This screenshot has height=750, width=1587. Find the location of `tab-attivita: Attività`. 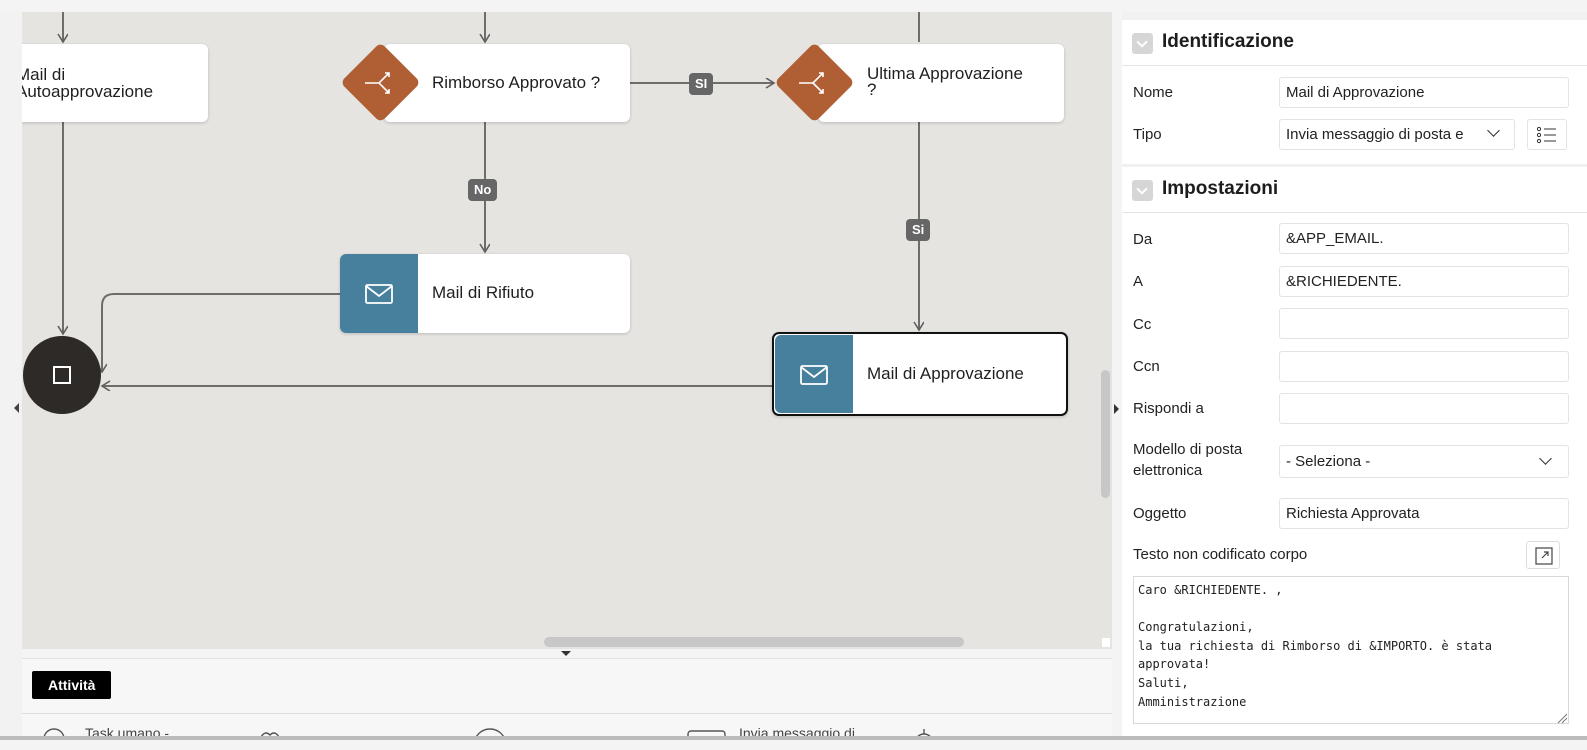

tab-attivita: Attività is located at coordinates (72, 685).